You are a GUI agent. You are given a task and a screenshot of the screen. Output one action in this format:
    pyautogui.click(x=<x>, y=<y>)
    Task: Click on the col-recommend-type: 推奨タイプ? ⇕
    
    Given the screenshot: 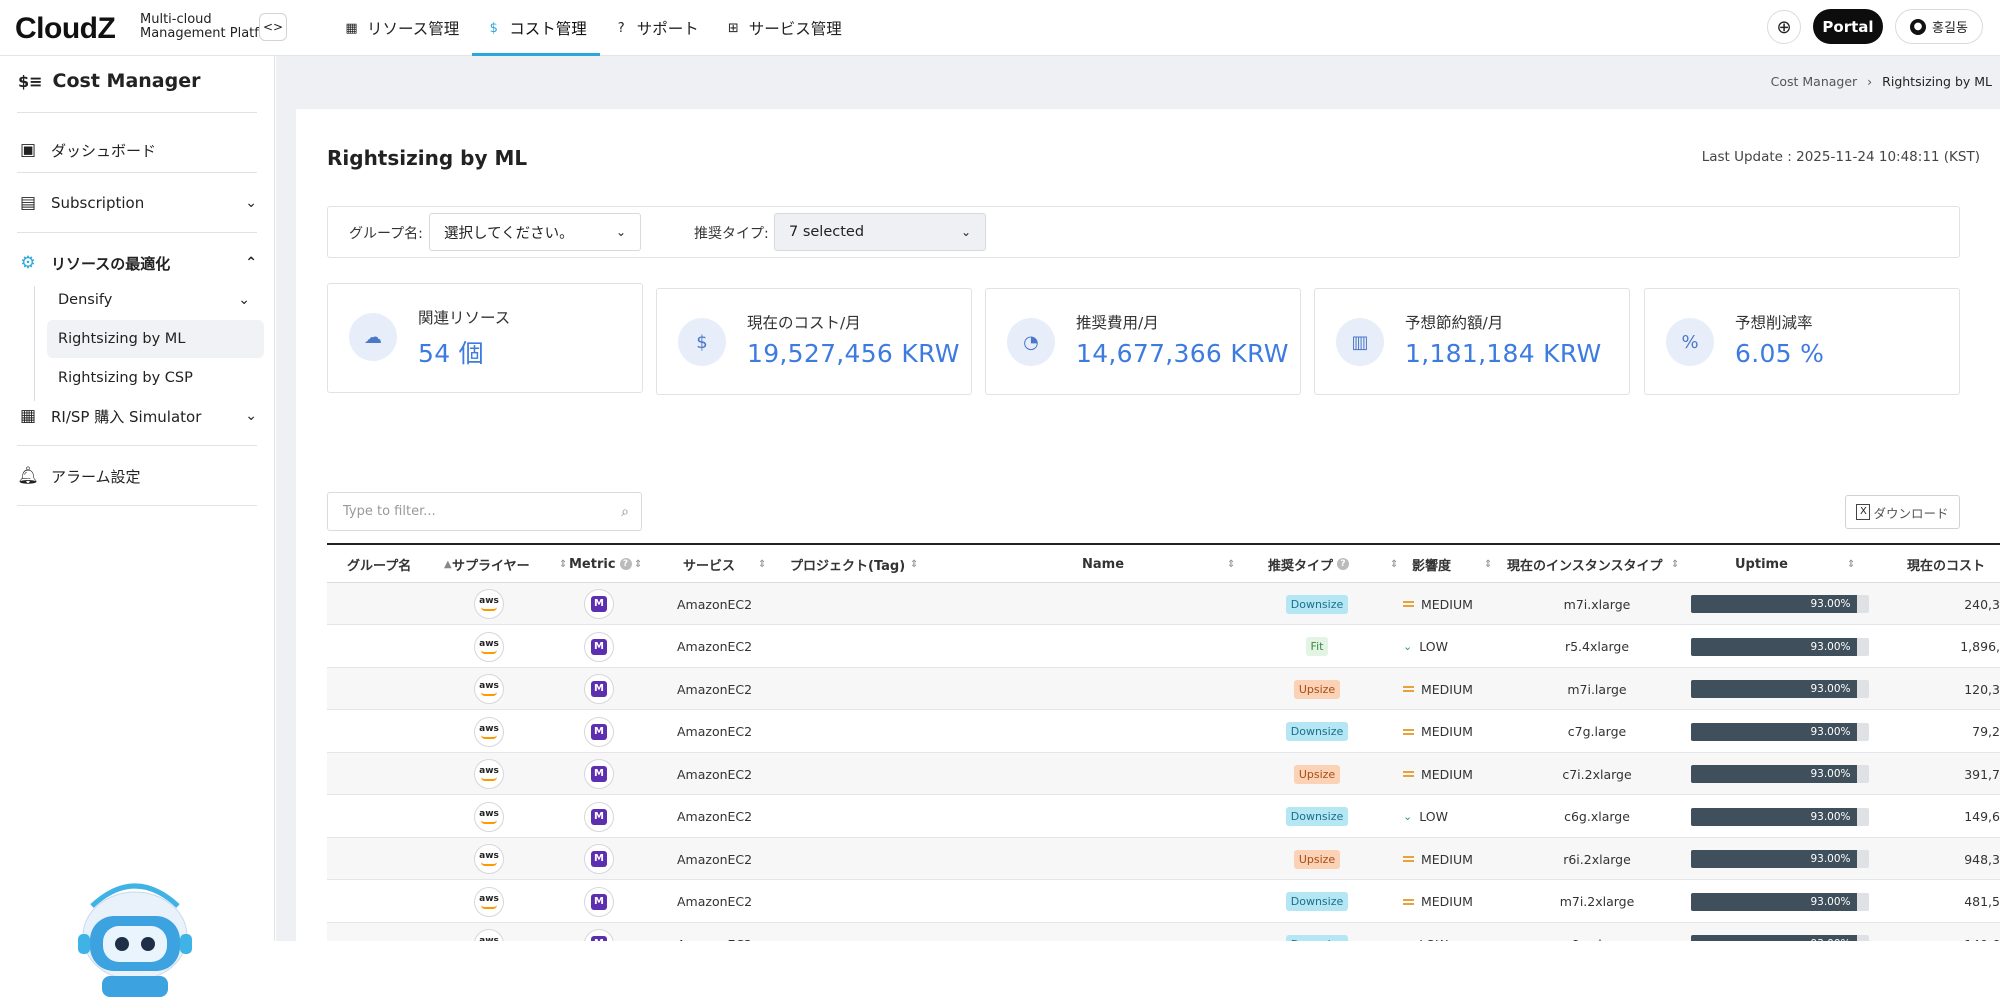 What is the action you would take?
    pyautogui.click(x=1333, y=564)
    